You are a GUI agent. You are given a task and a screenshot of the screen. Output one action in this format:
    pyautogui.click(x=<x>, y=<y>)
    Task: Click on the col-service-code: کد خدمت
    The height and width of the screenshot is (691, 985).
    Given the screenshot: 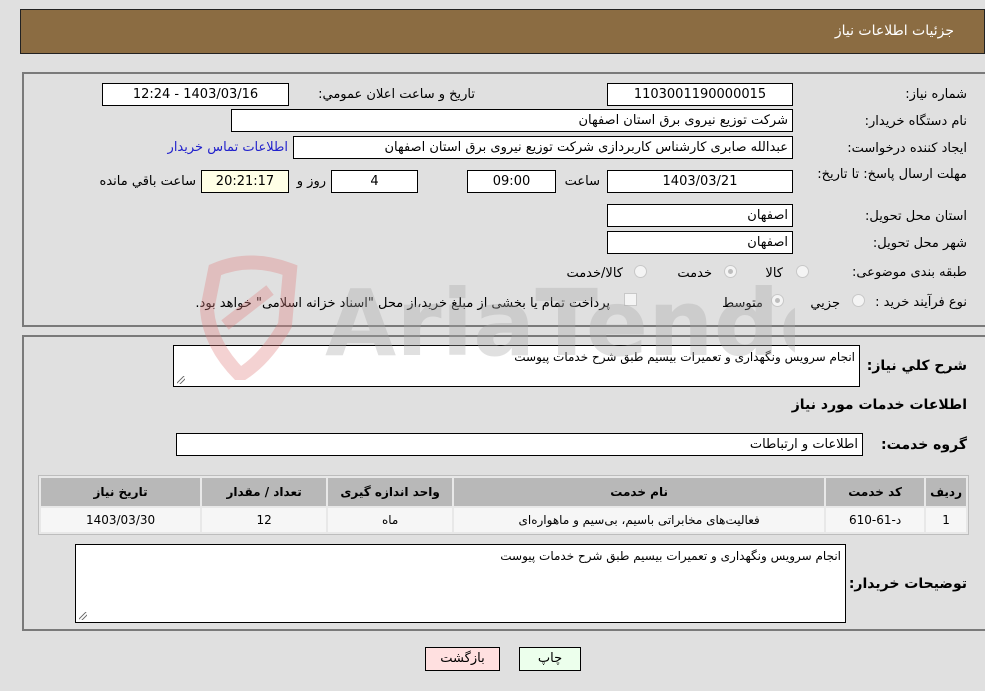 What is the action you would take?
    pyautogui.click(x=875, y=492)
    